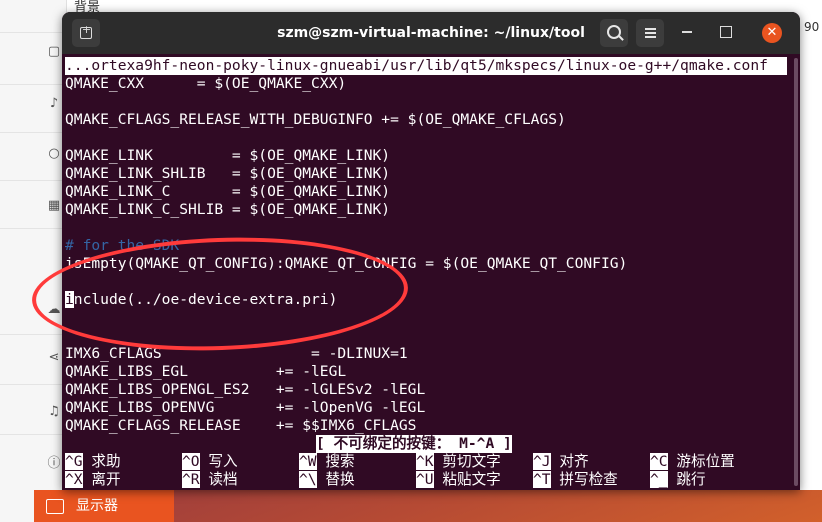  I want to click on sidebar-item-display: 显示器, so click(104, 506).